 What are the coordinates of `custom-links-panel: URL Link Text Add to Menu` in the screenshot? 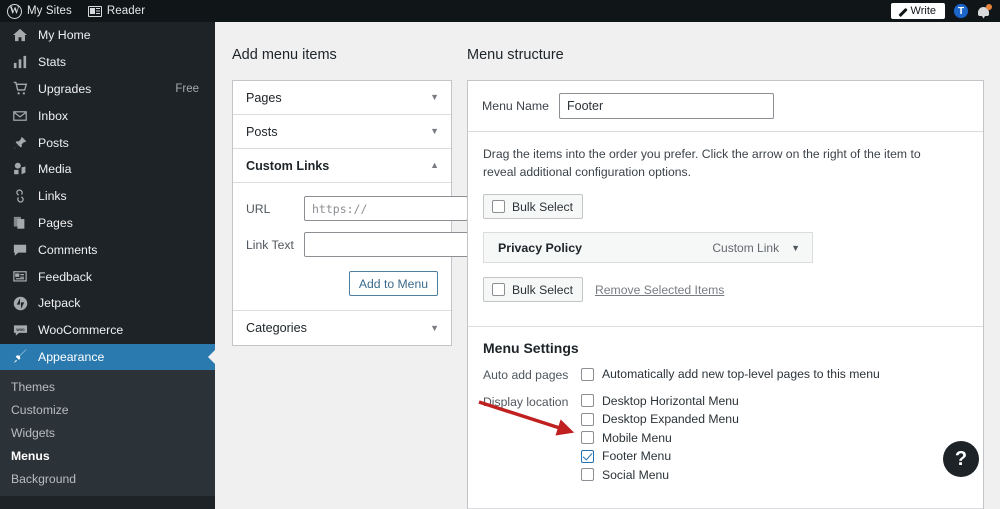 It's located at (356, 247).